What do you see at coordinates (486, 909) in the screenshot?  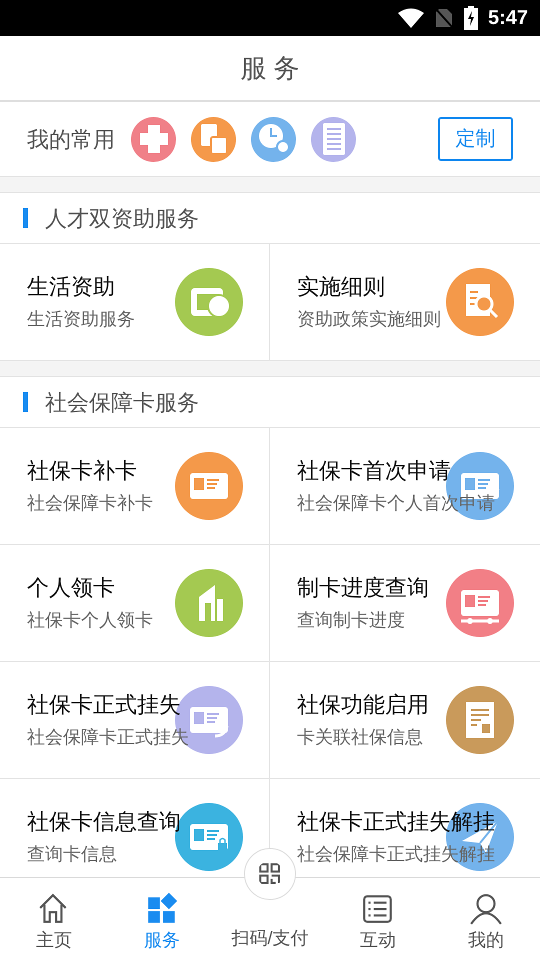 I see `user-icon` at bounding box center [486, 909].